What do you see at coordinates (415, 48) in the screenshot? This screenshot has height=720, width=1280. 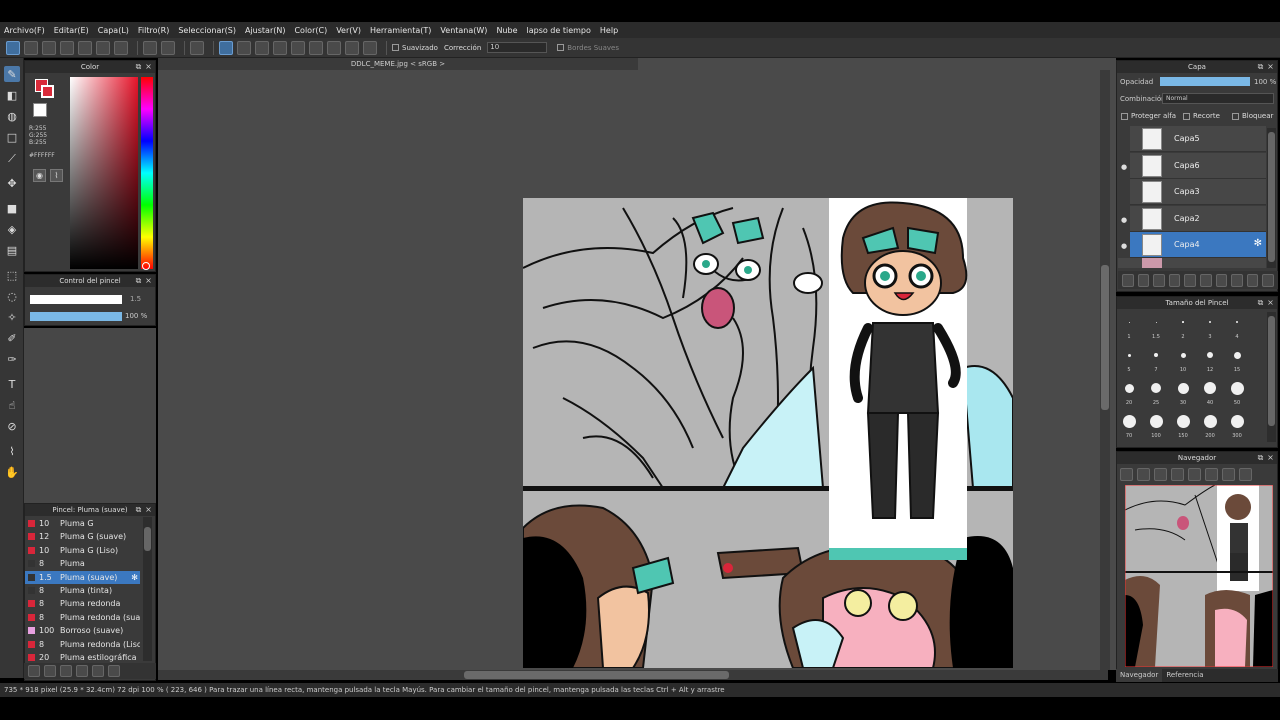 I see `smooth-checkbox: Suavizado` at bounding box center [415, 48].